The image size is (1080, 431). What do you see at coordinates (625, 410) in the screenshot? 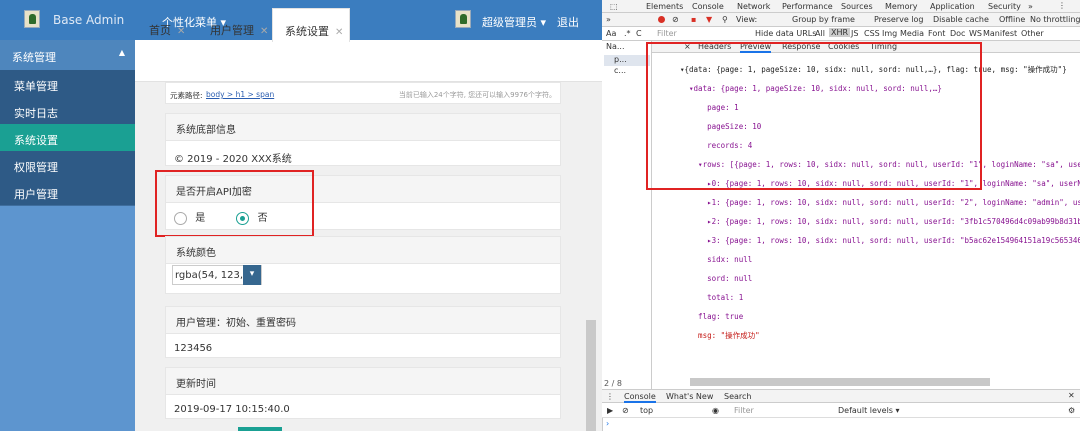
I see `clear-console-icon: ⊘` at bounding box center [625, 410].